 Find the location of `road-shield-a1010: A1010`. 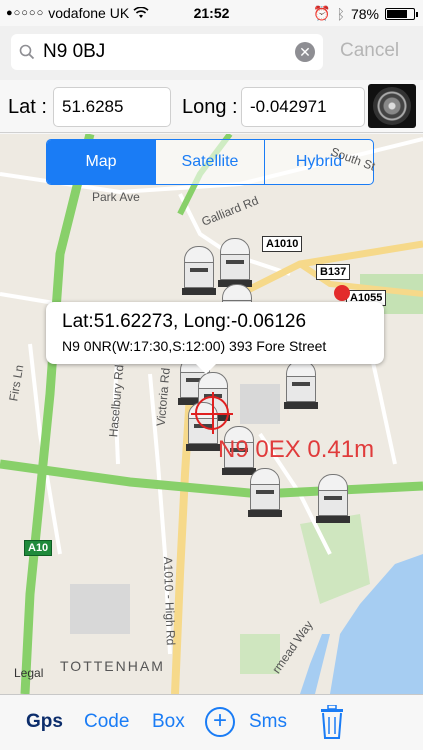

road-shield-a1010: A1010 is located at coordinates (282, 244).